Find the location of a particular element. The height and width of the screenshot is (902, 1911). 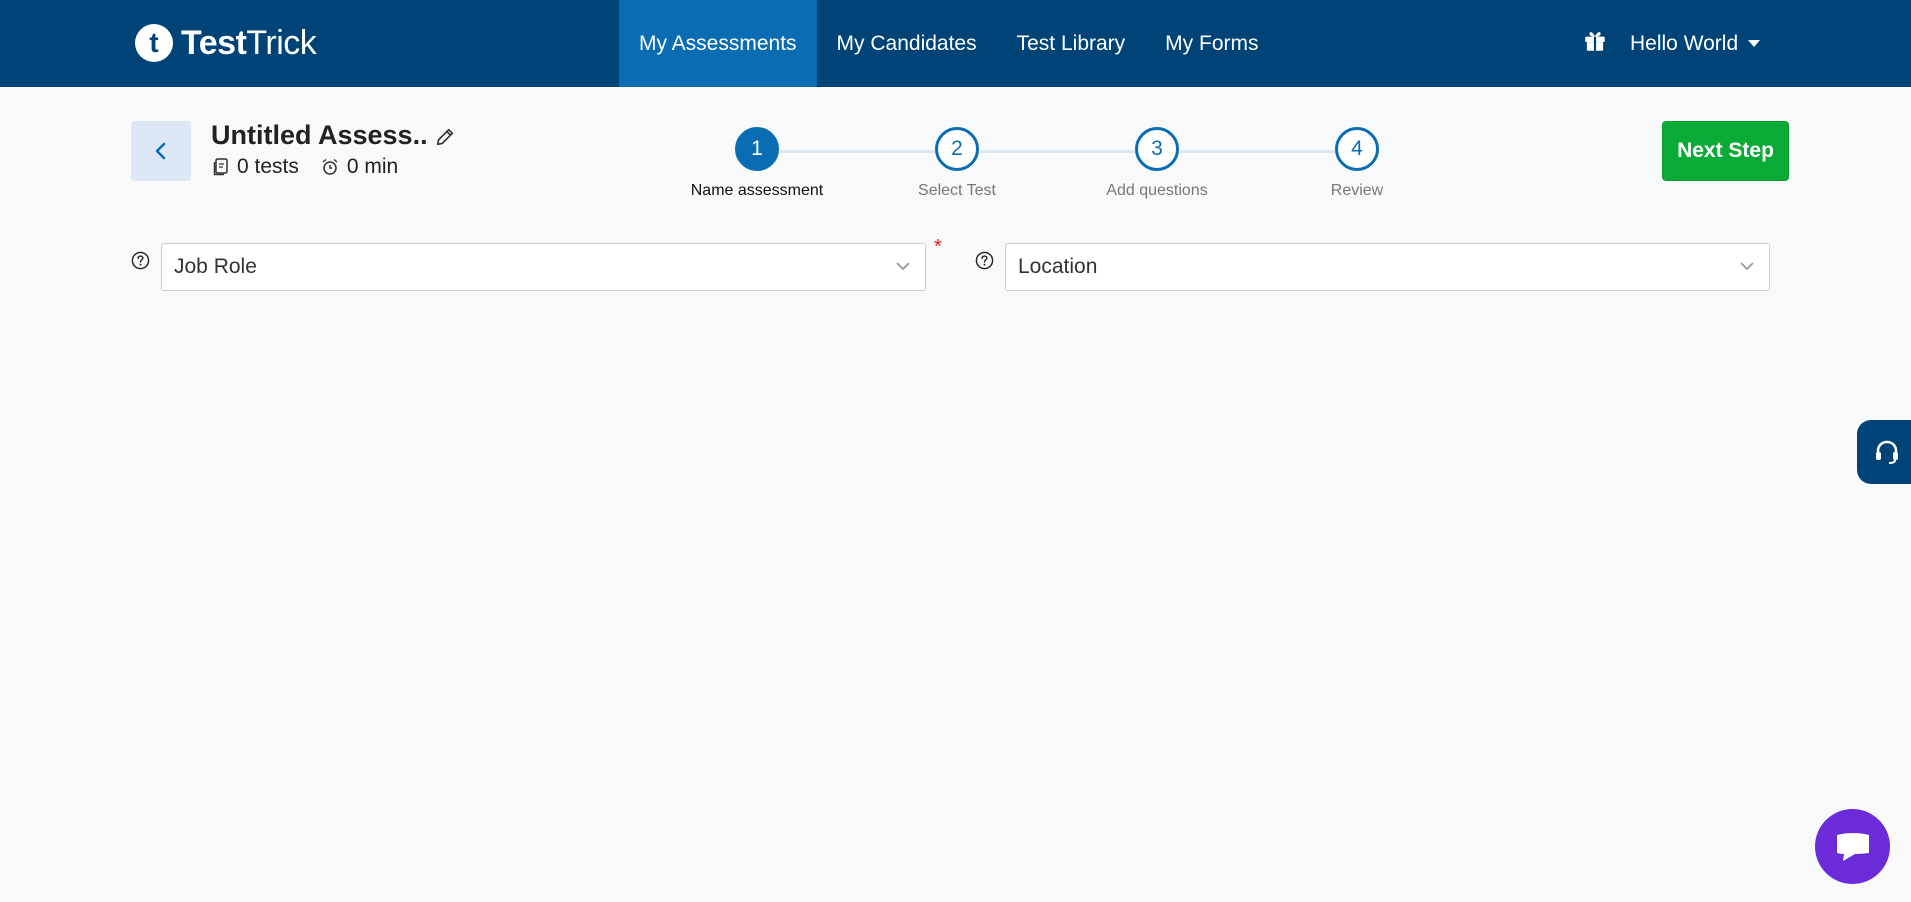

duration: 0 min is located at coordinates (359, 167).